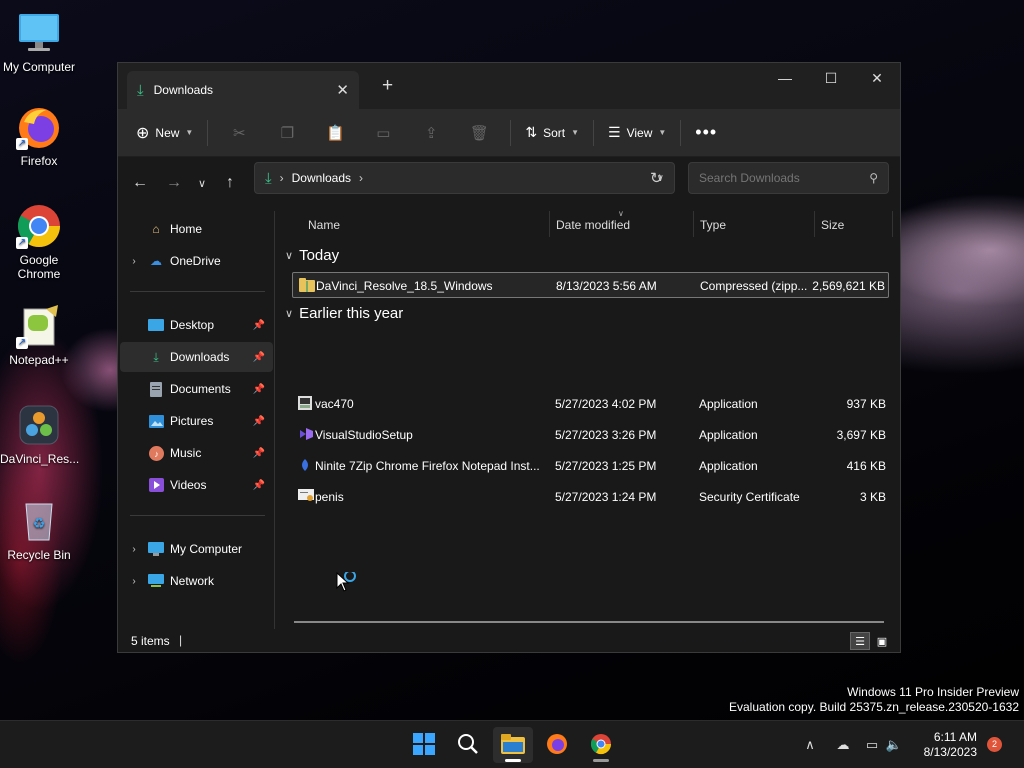 This screenshot has height=768, width=1024. What do you see at coordinates (39, 242) in the screenshot?
I see `desktop-icon-google-chrome: ↗ Google Chrome` at bounding box center [39, 242].